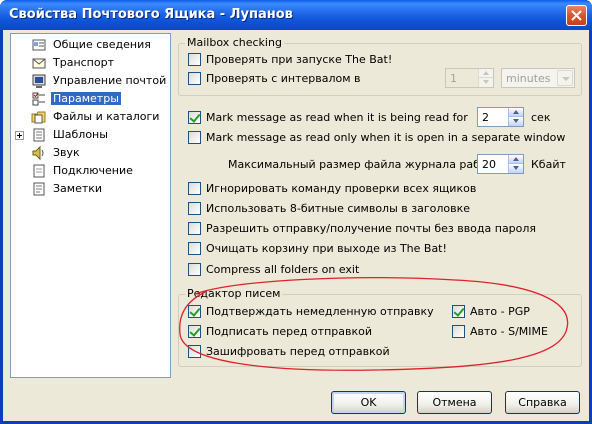  What do you see at coordinates (298, 351) in the screenshot?
I see `checkbox-label: Зашифровать перед отправкой` at bounding box center [298, 351].